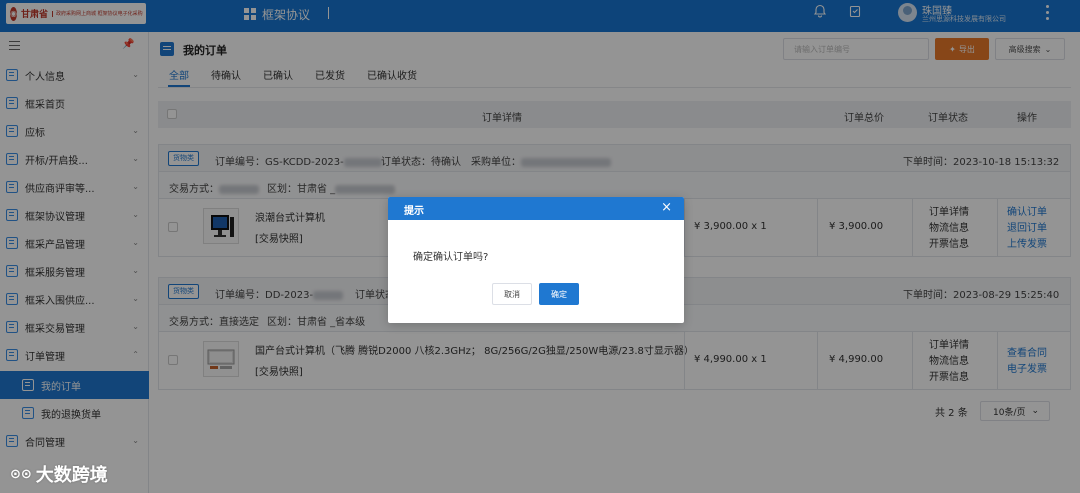  What do you see at coordinates (451, 257) in the screenshot?
I see `dialog-message: 确定确认订单吗?` at bounding box center [451, 257].